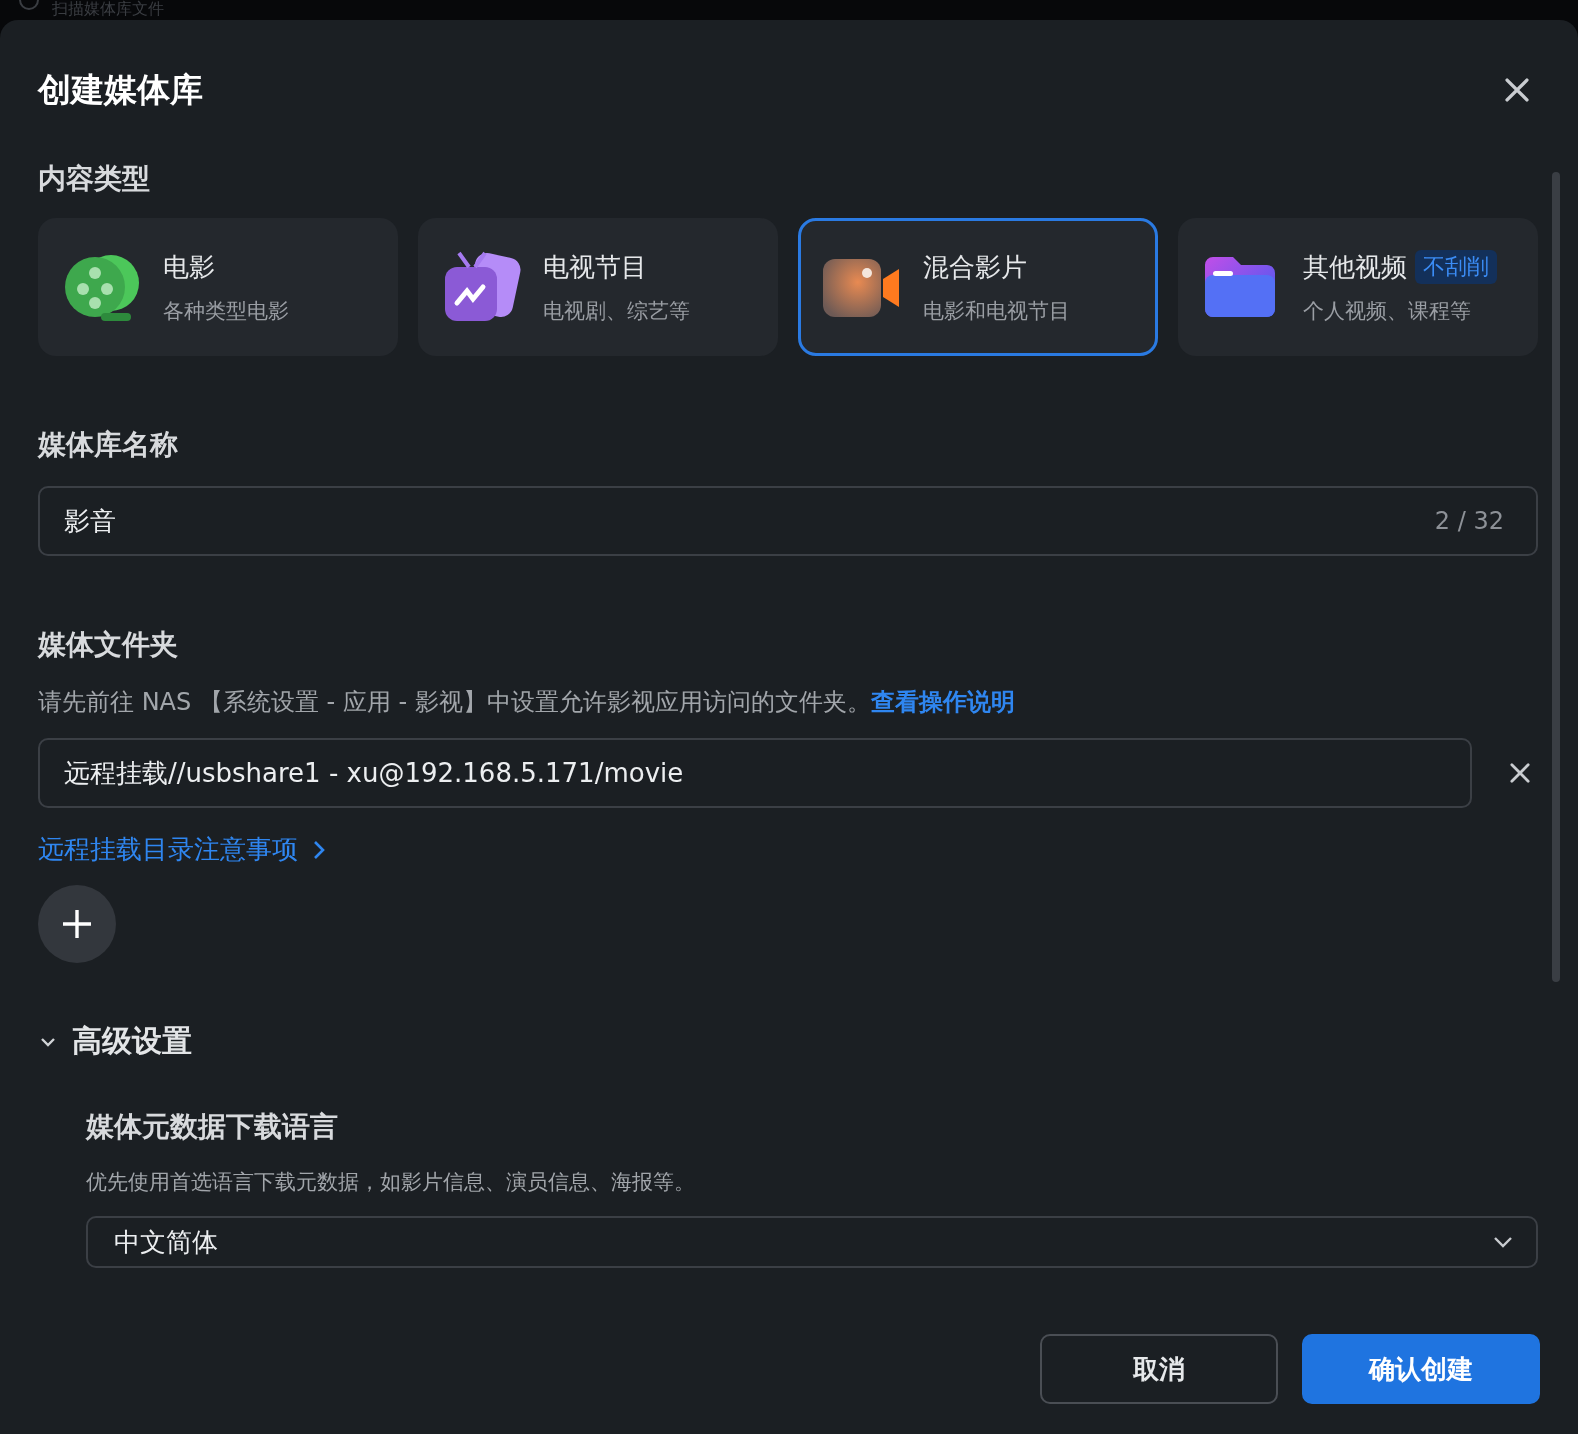 This screenshot has width=1578, height=1434. I want to click on card-title: 电影, so click(189, 267).